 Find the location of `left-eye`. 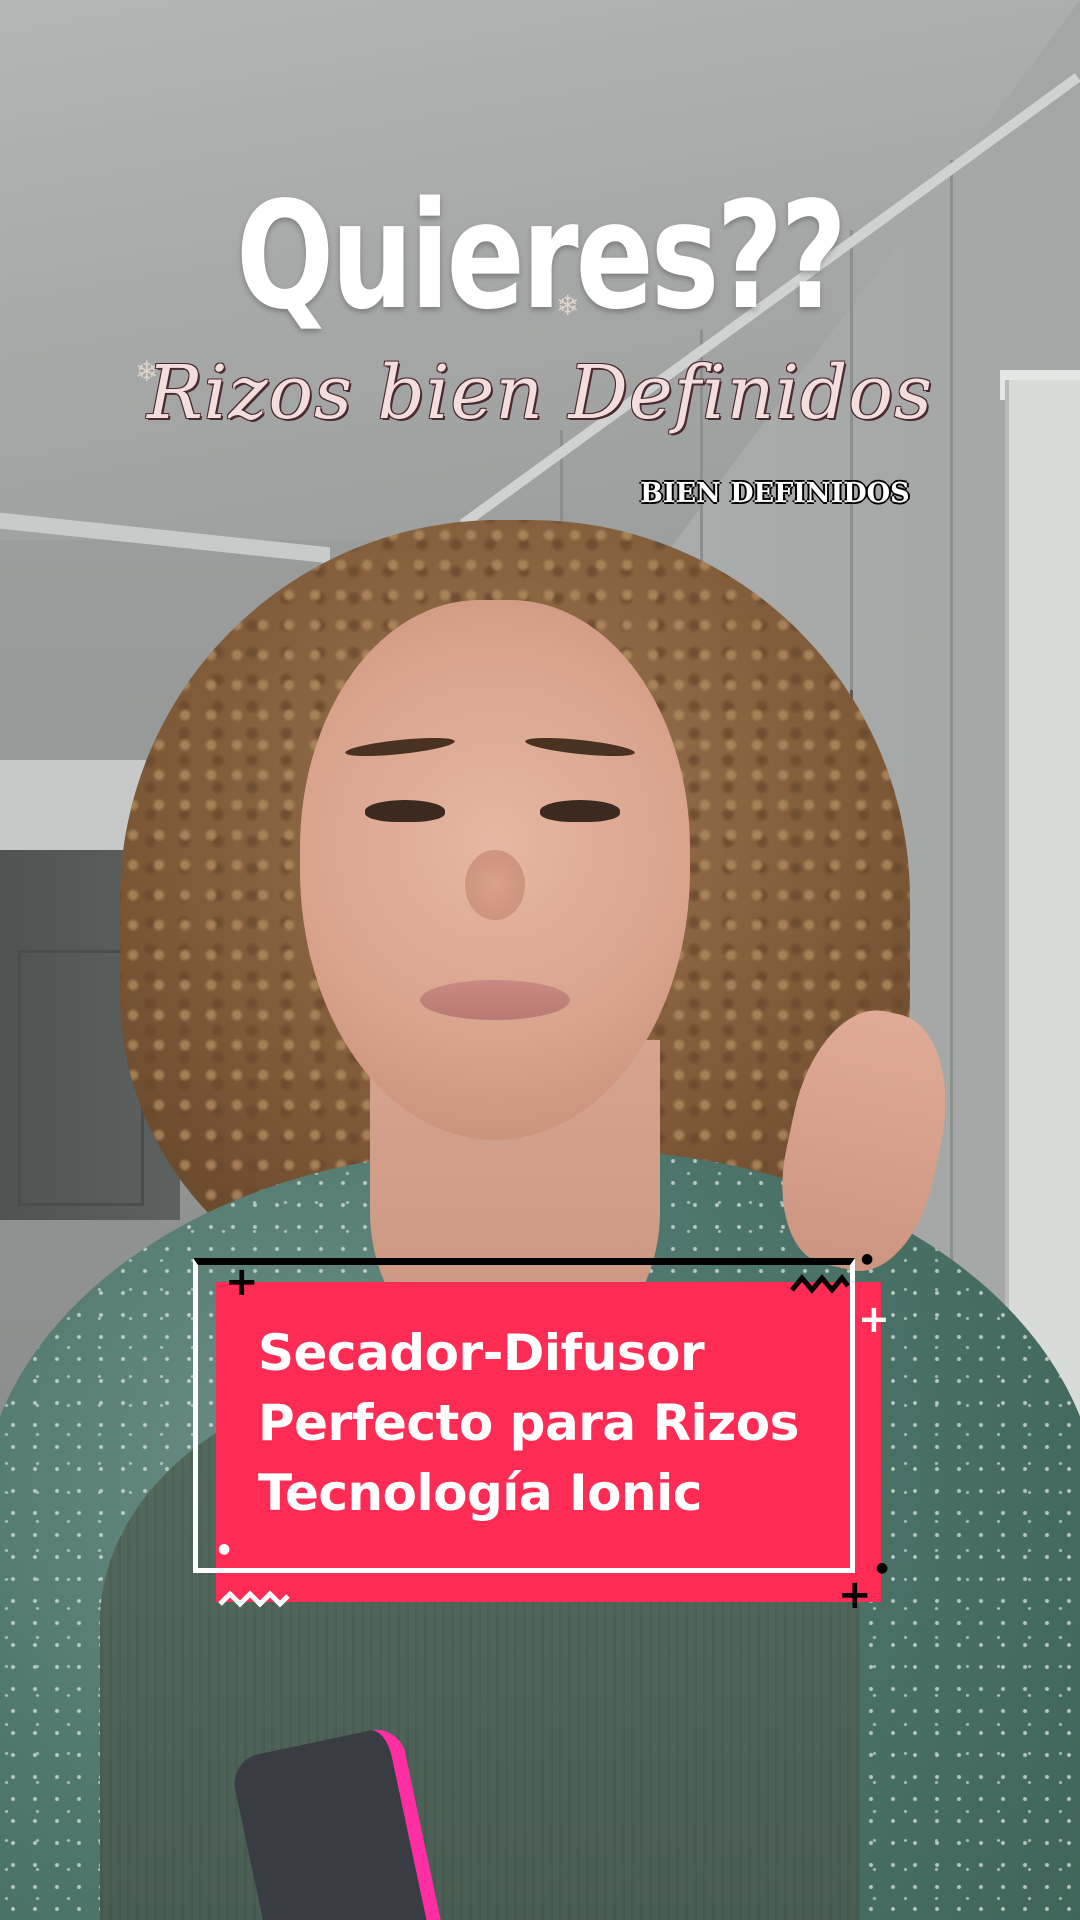

left-eye is located at coordinates (405, 811).